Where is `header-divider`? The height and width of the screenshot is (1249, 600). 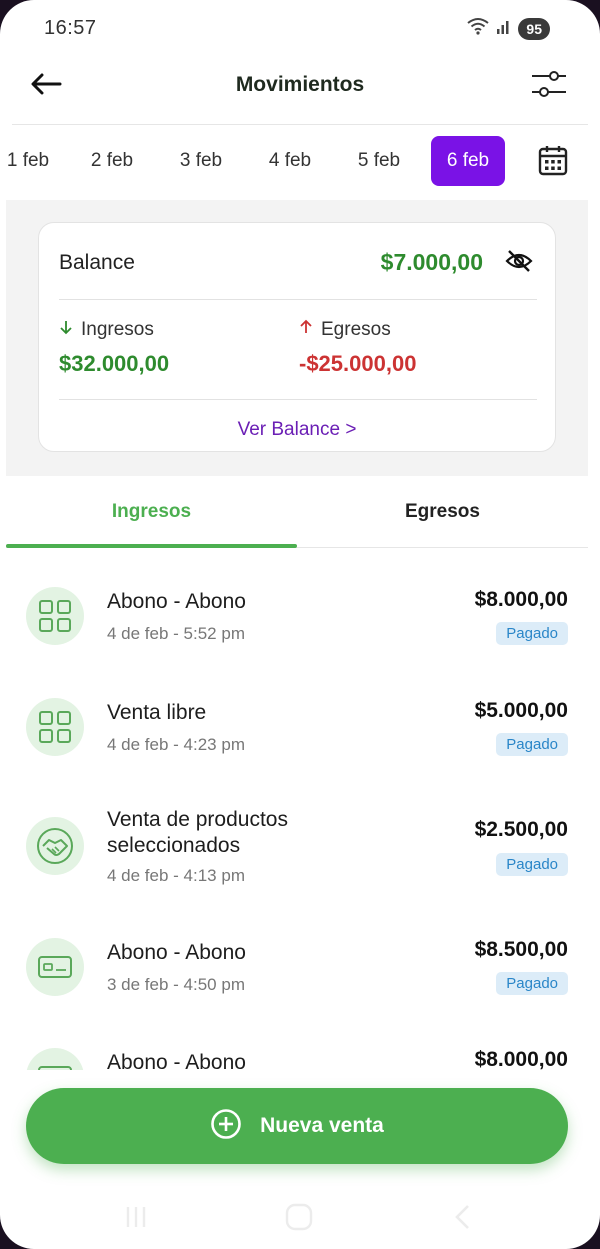 header-divider is located at coordinates (300, 124).